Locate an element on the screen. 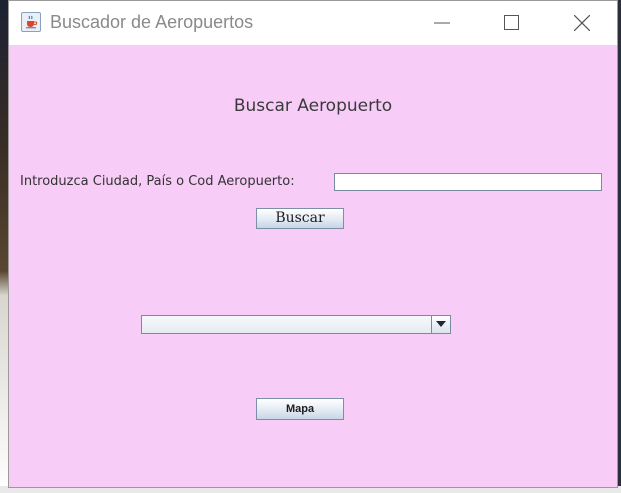 The height and width of the screenshot is (493, 621). search-input is located at coordinates (468, 182).